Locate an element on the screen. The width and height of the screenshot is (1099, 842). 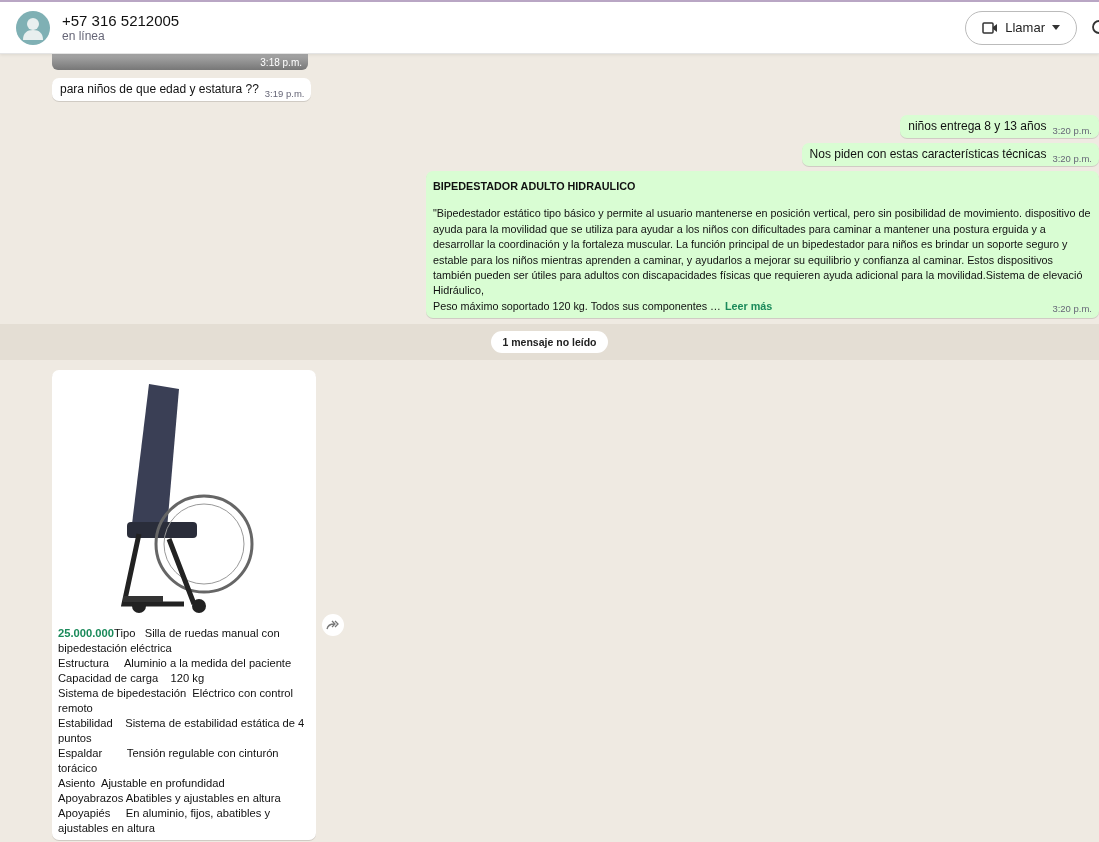
spec-line: Estabilidad Sistema de estabilidad estática de 4 puntos is located at coordinates (182, 731).